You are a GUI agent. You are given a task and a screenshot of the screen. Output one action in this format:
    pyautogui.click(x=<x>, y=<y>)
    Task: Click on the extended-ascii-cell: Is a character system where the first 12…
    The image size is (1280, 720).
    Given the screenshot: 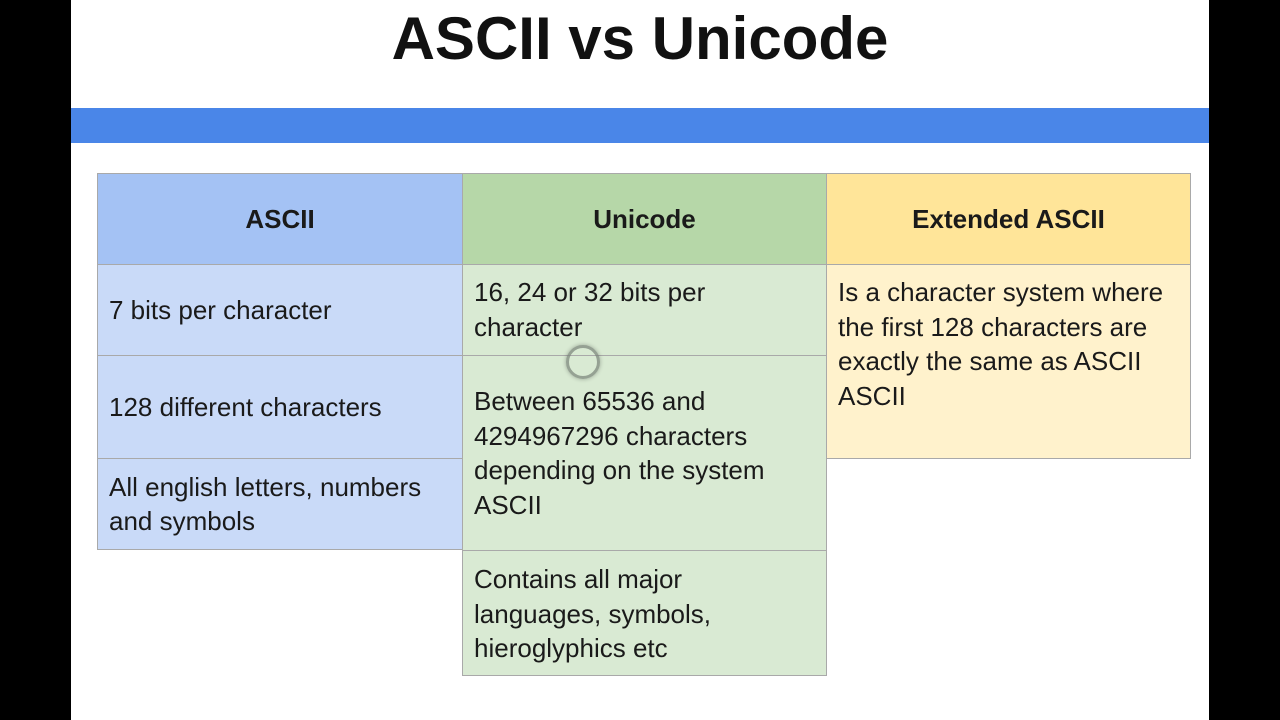 What is the action you would take?
    pyautogui.click(x=1008, y=361)
    